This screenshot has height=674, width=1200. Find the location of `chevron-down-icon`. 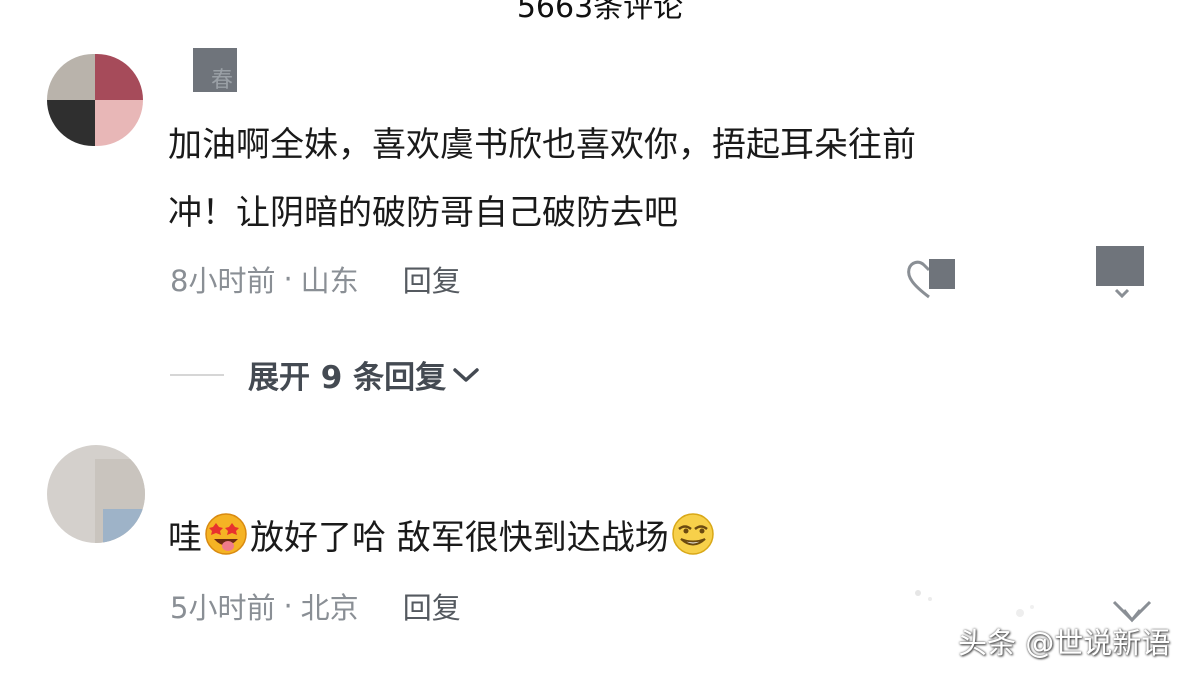

chevron-down-icon is located at coordinates (466, 374).